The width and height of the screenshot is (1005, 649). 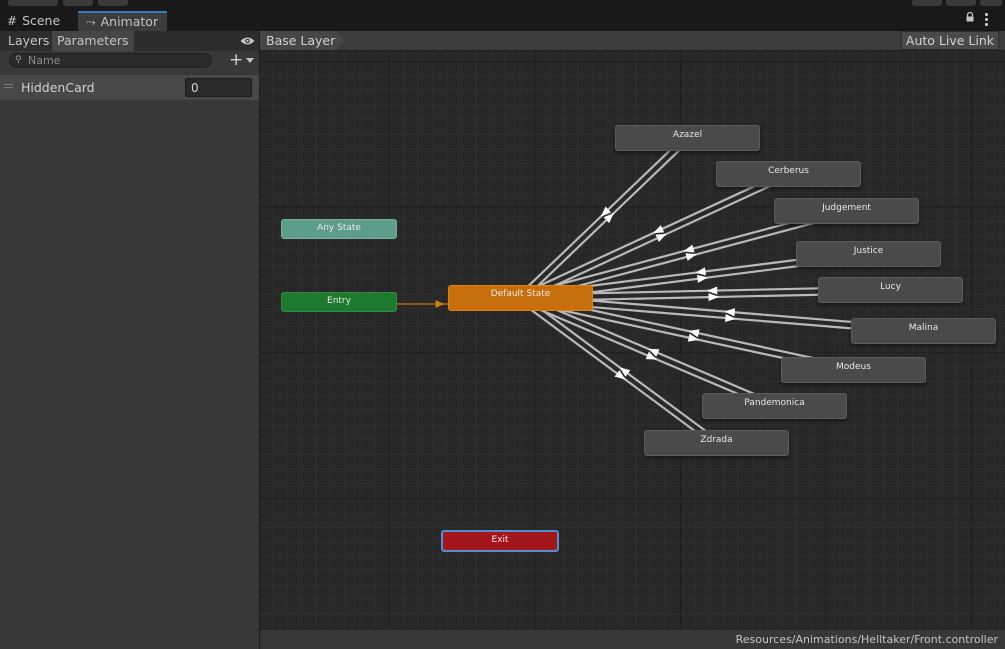 I want to click on left-panel-tabs: Layers Parameters, so click(x=129, y=41).